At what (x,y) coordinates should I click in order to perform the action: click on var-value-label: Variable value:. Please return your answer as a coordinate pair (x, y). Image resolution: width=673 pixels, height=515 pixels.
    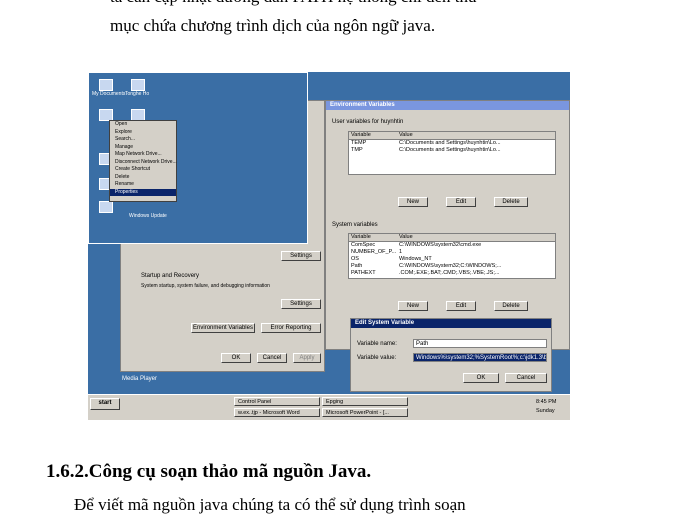
    Looking at the image, I should click on (377, 358).